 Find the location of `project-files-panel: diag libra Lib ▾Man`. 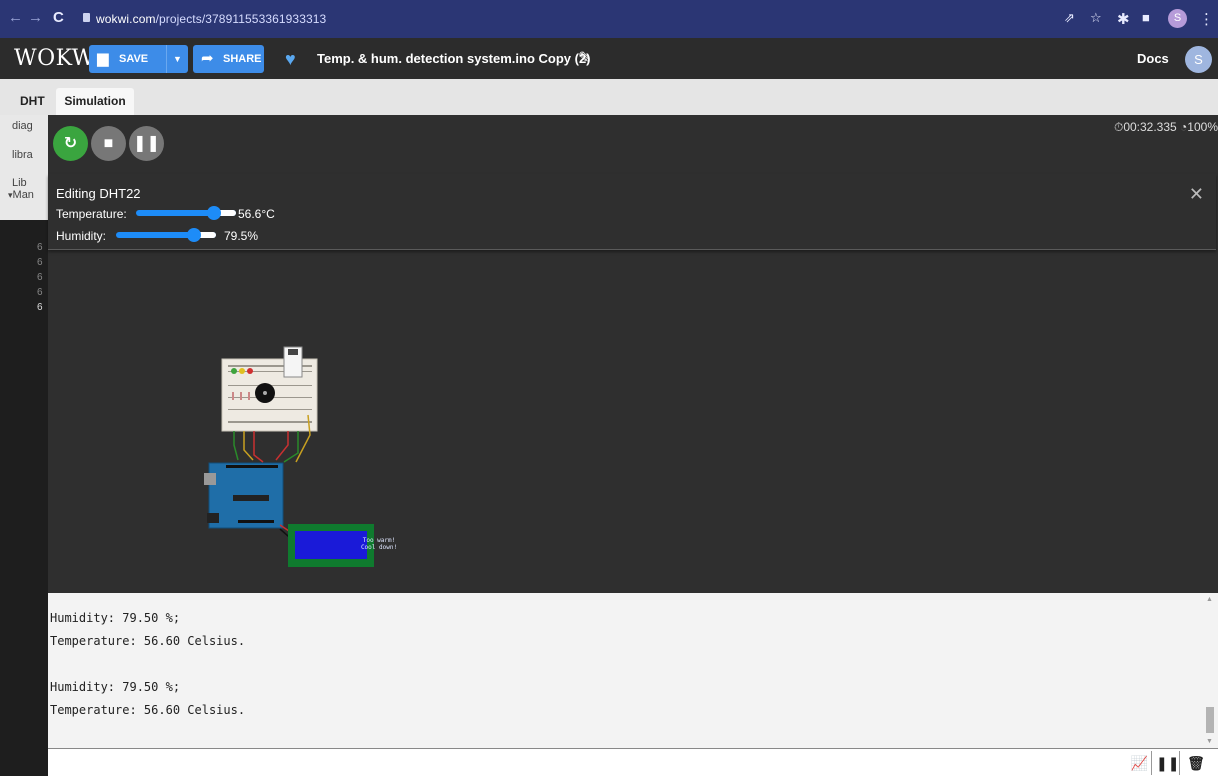

project-files-panel: diag libra Lib ▾Man is located at coordinates (24, 167).